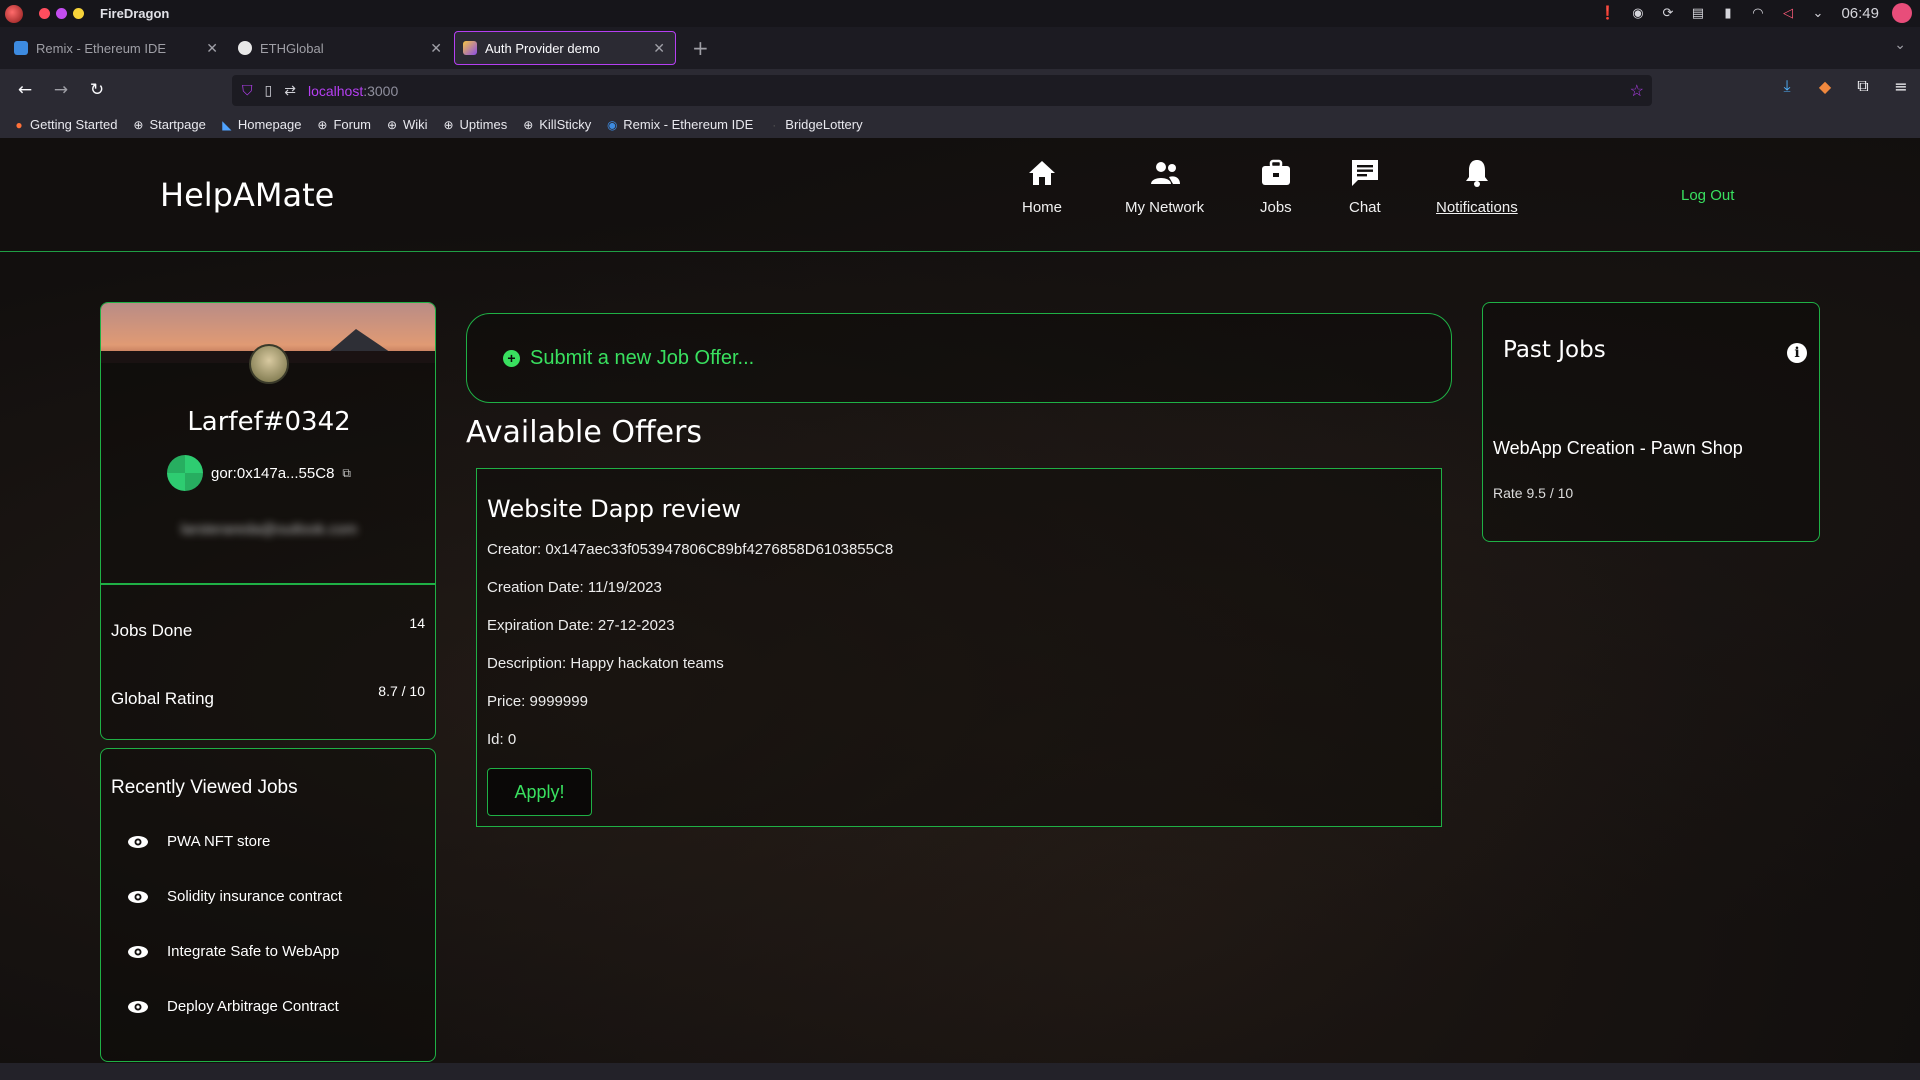 The width and height of the screenshot is (1920, 1080). I want to click on bookmark-killsticky: ⊕ KillSticky, so click(556, 124).